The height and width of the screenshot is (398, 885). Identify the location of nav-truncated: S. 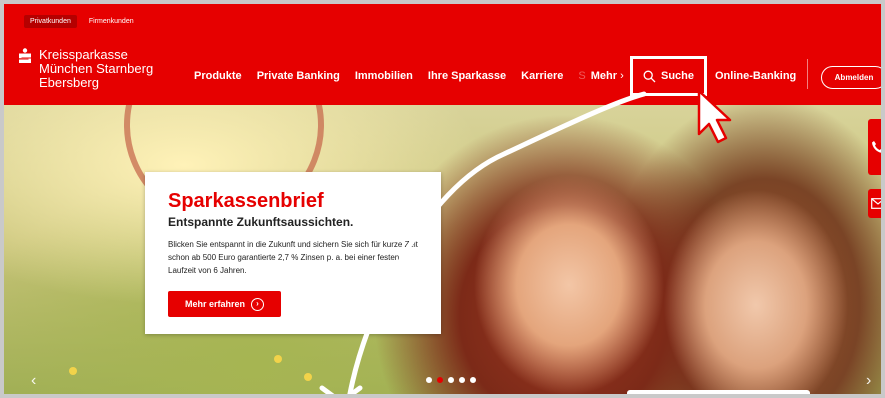
(581, 76).